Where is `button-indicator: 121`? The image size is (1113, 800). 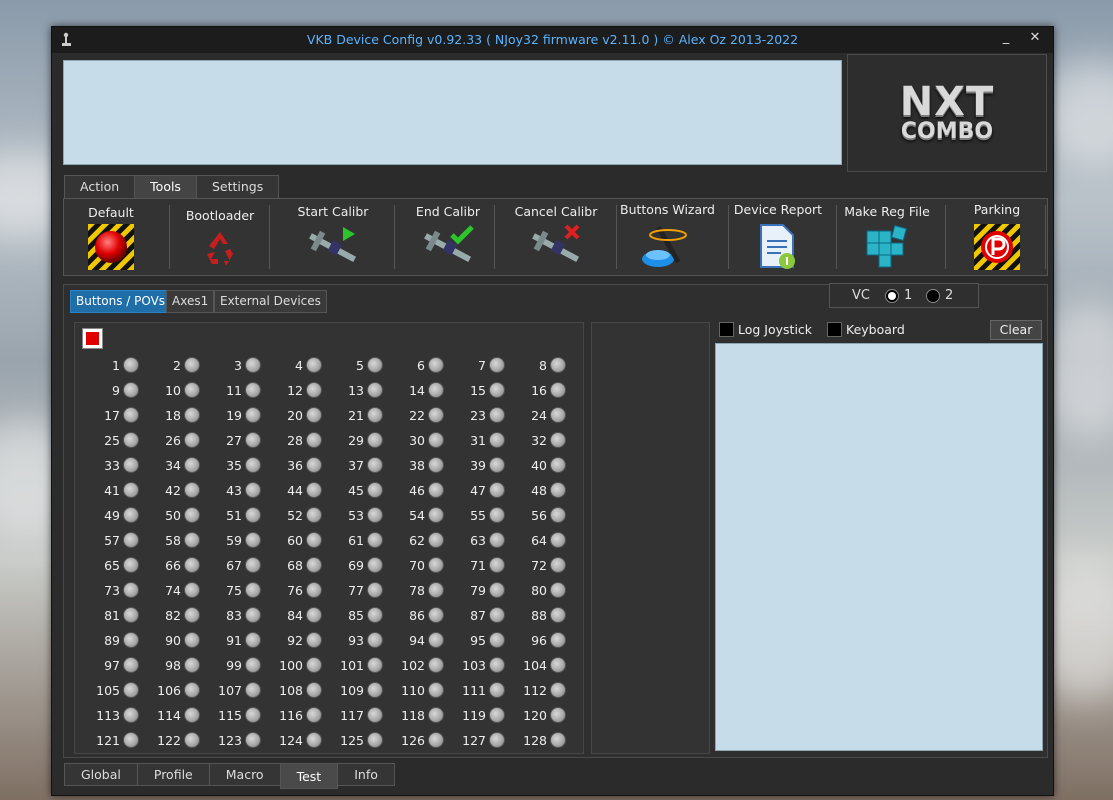
button-indicator: 121 is located at coordinates (109, 741).